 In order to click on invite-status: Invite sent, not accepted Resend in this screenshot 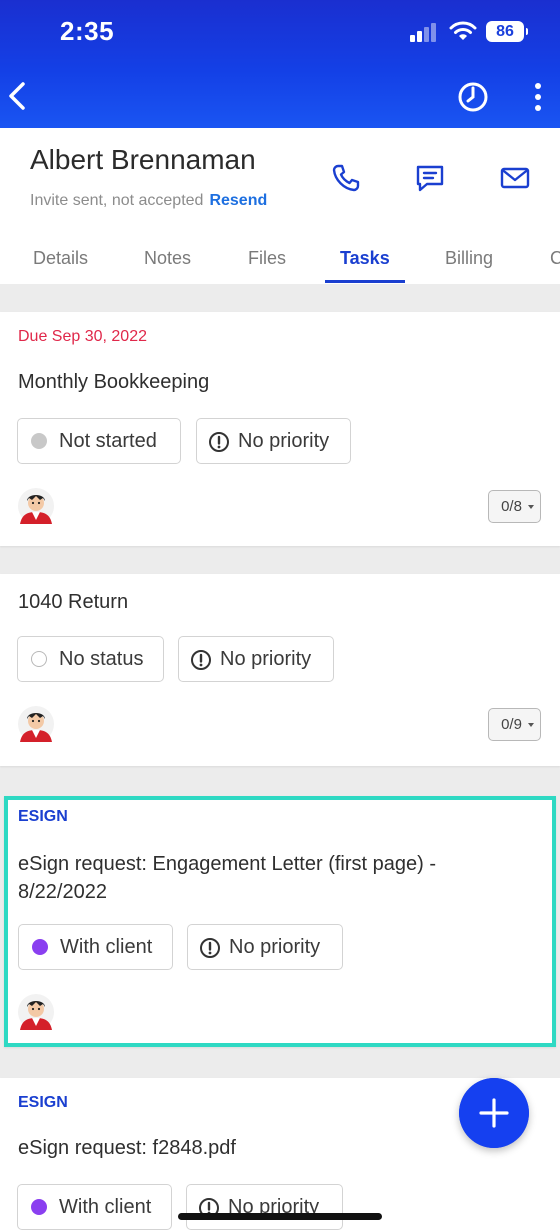, I will do `click(148, 201)`.